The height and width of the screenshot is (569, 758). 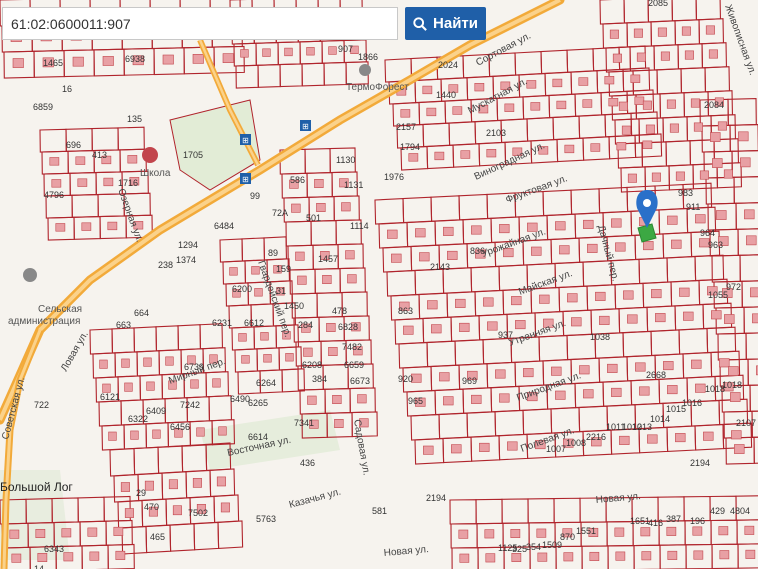 What do you see at coordinates (30, 275) in the screenshot?
I see `admin-icon` at bounding box center [30, 275].